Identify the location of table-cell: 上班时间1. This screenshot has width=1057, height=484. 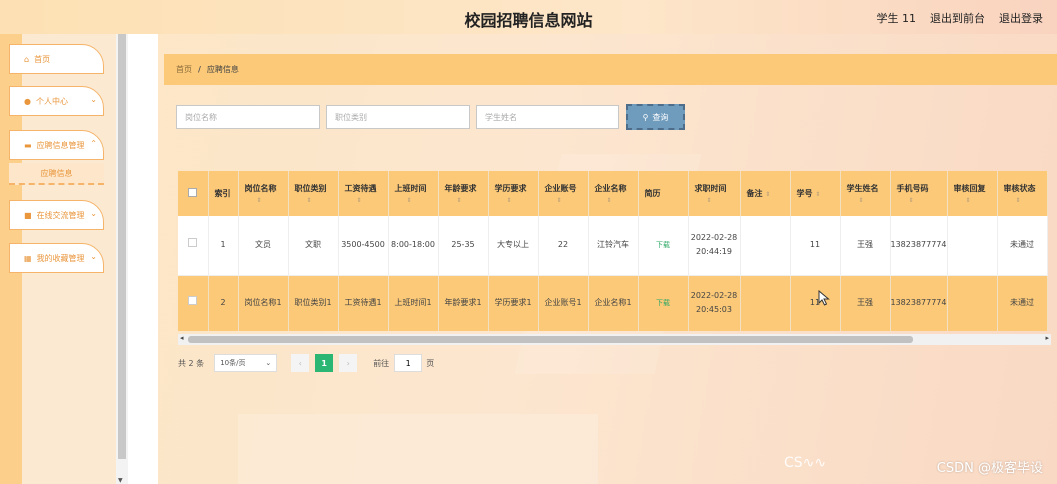
(413, 303).